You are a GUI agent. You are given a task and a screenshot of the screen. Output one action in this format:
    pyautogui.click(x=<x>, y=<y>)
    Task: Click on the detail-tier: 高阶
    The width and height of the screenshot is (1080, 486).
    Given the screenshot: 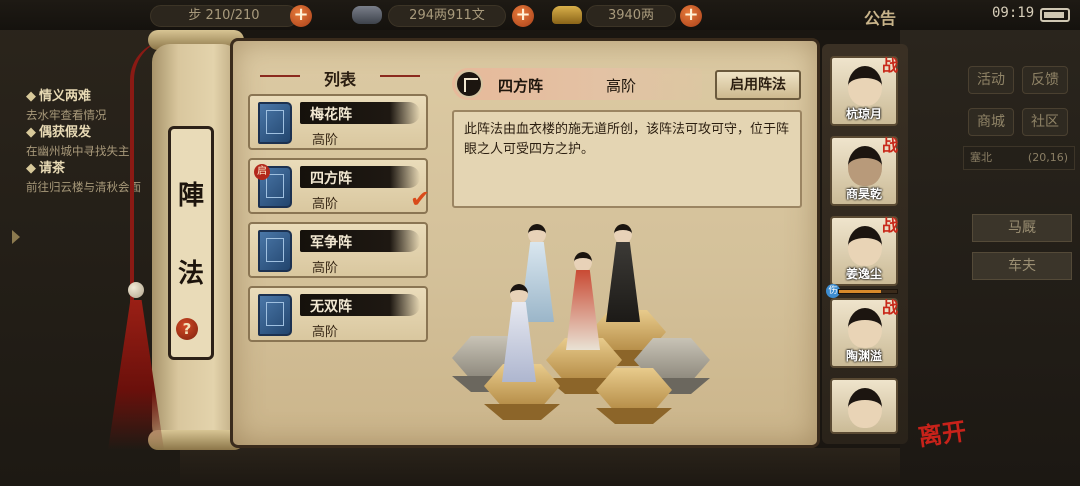 What is the action you would take?
    pyautogui.click(x=621, y=86)
    